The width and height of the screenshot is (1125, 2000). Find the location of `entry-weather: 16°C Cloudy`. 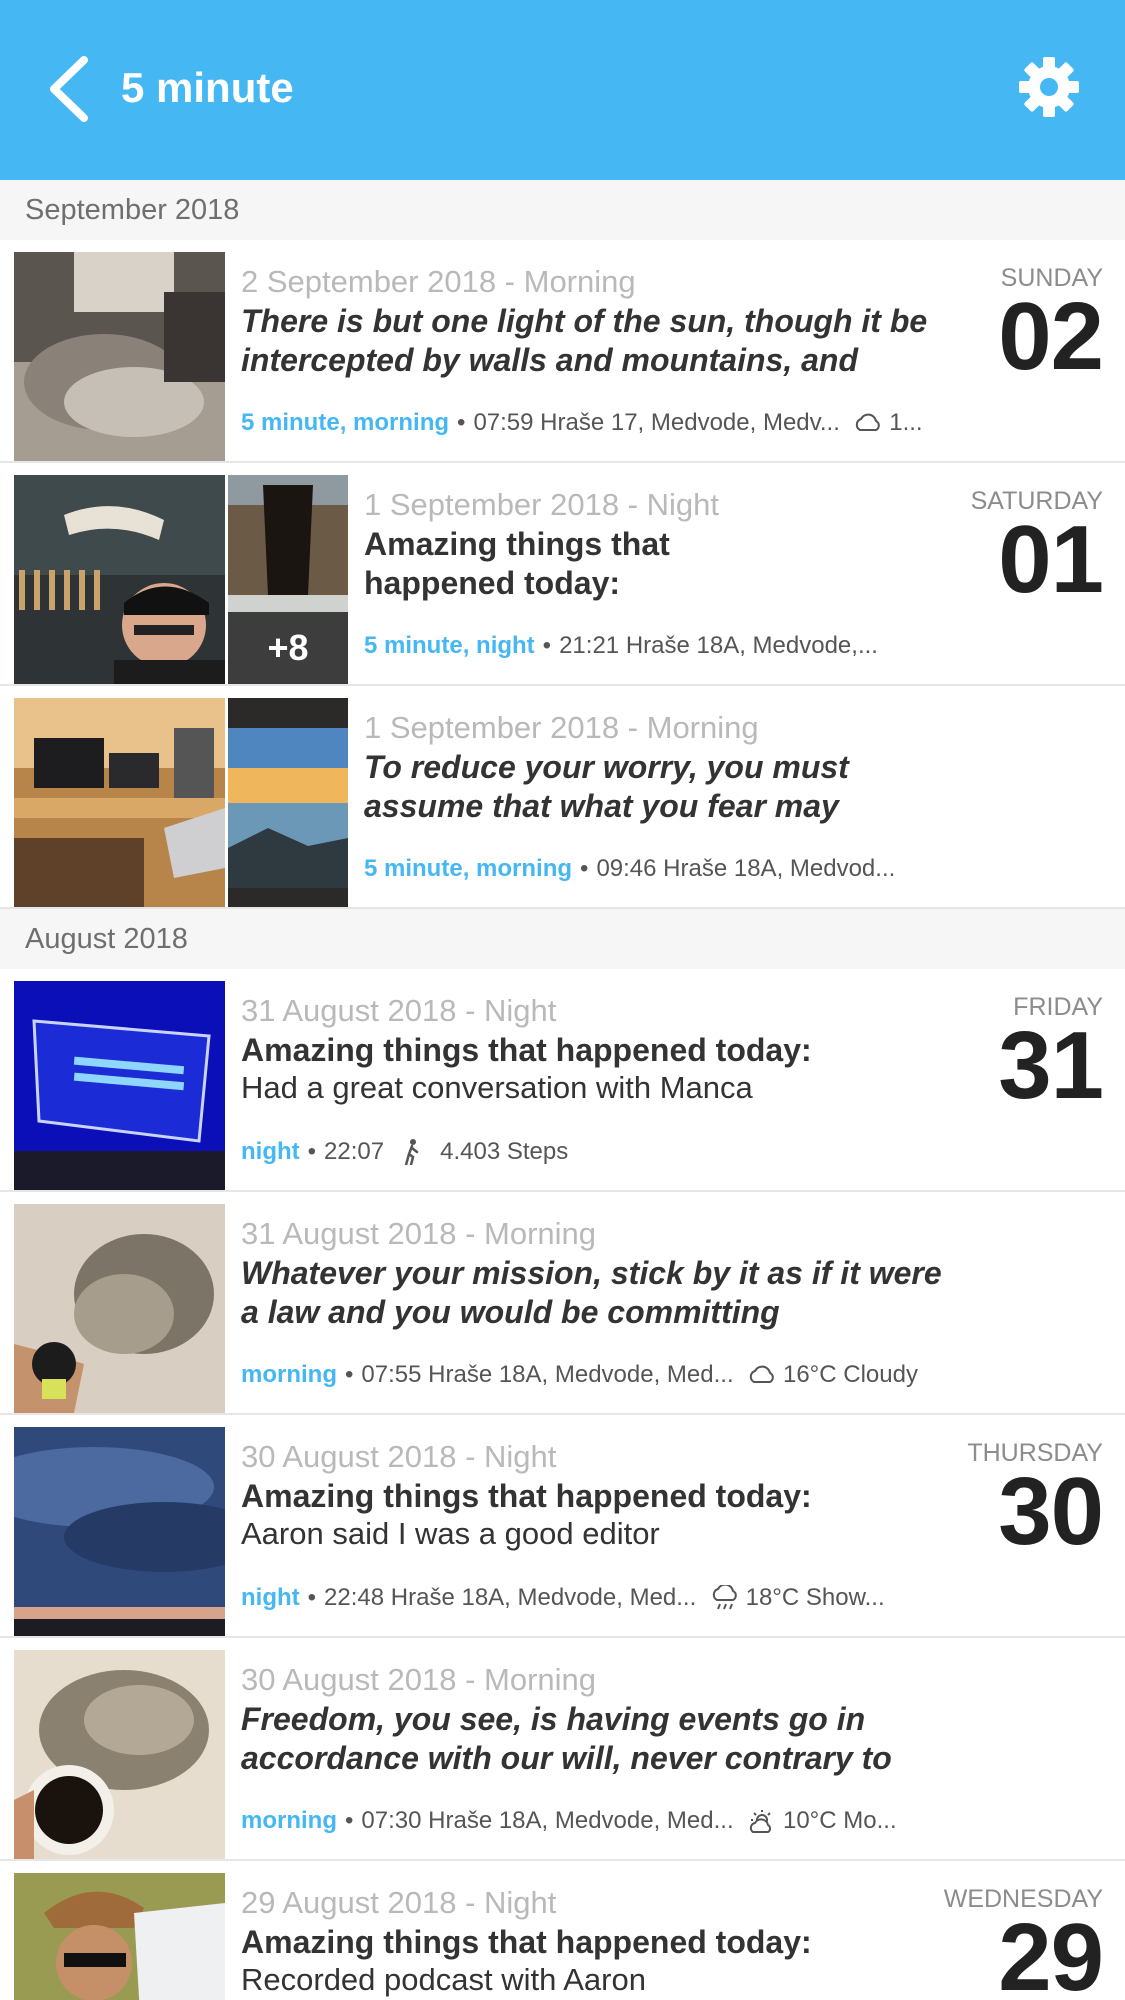

entry-weather: 16°C Cloudy is located at coordinates (850, 1374).